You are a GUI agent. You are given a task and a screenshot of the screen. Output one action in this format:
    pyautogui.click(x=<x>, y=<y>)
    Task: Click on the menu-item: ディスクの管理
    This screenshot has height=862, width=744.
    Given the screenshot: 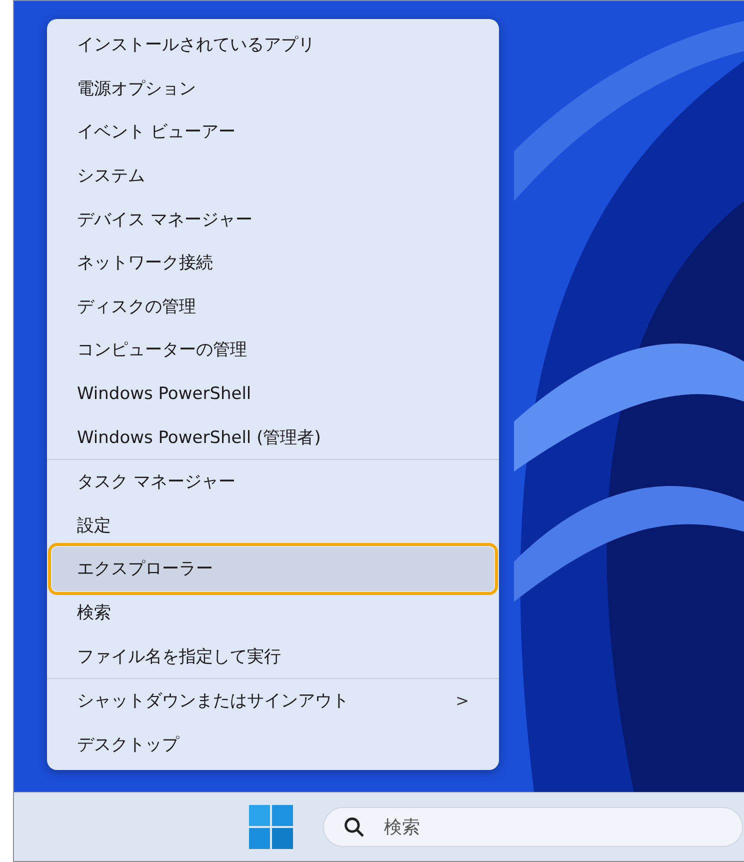 What is the action you would take?
    pyautogui.click(x=273, y=306)
    